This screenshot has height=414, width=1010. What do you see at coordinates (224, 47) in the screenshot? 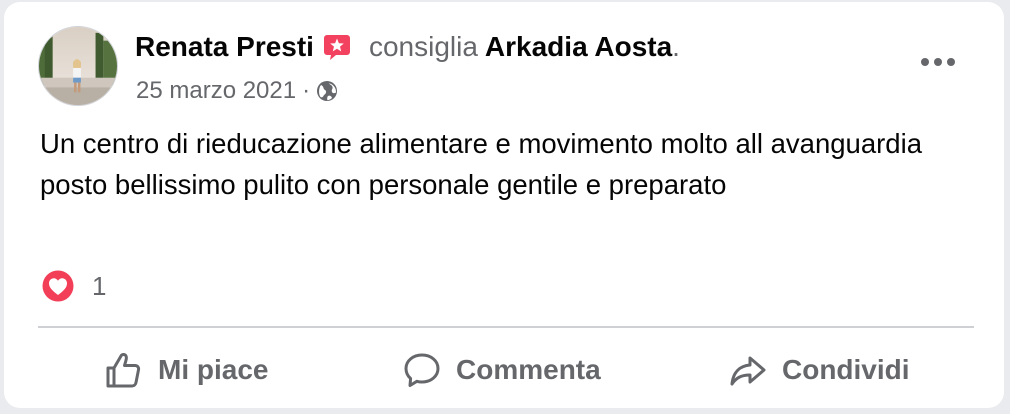
I see `author-name: Renata Presti` at bounding box center [224, 47].